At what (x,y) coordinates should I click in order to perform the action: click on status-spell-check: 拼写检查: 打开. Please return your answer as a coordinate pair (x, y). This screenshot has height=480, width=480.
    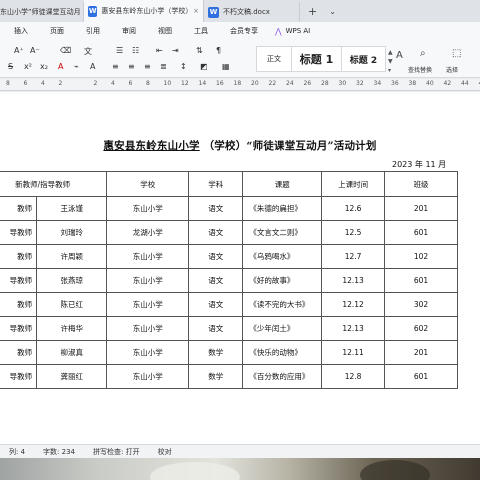
    Looking at the image, I should click on (116, 452).